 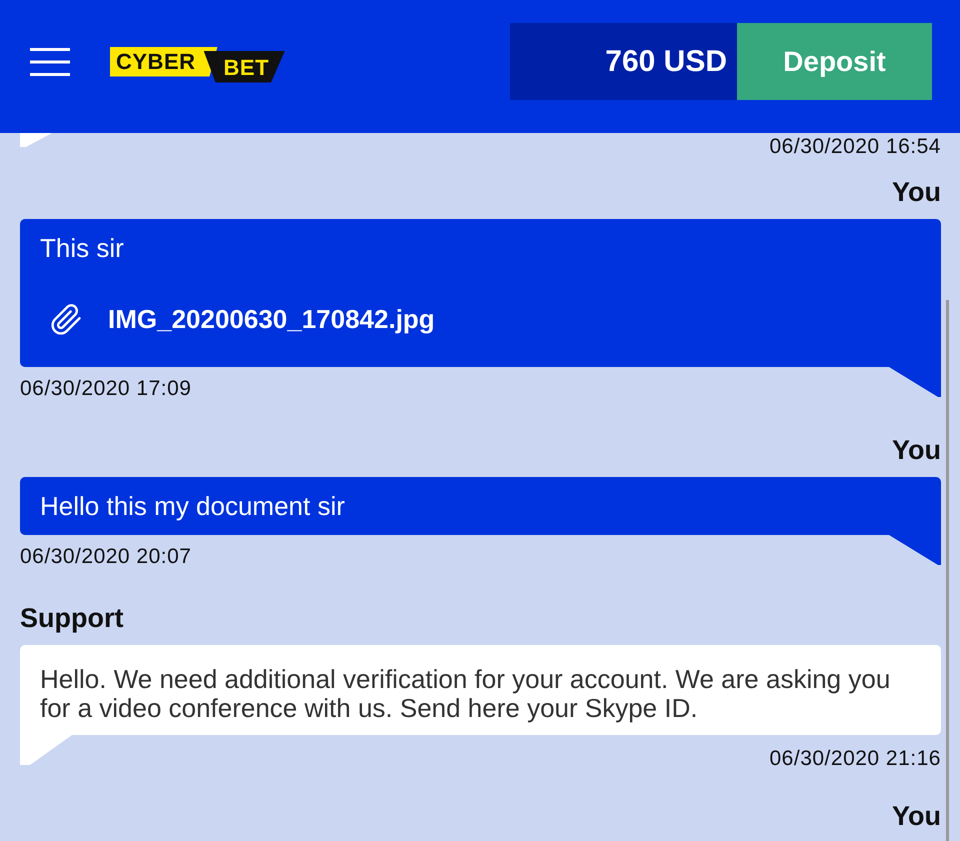 What do you see at coordinates (82, 248) in the screenshot?
I see `message-text: This sir` at bounding box center [82, 248].